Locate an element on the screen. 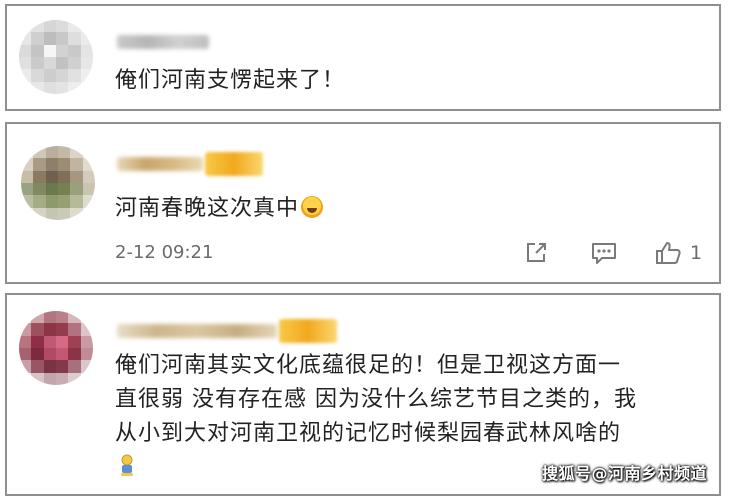 The width and height of the screenshot is (729, 500). comment-timestamp: 2-12 09:21 is located at coordinates (164, 252).